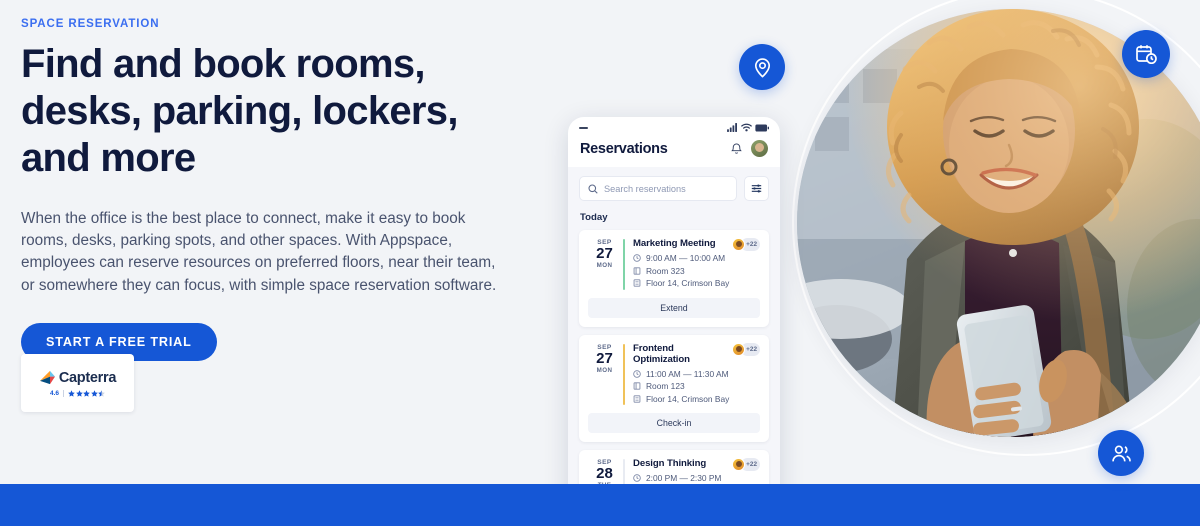 This screenshot has width=1200, height=526. I want to click on header-actions, so click(749, 148).